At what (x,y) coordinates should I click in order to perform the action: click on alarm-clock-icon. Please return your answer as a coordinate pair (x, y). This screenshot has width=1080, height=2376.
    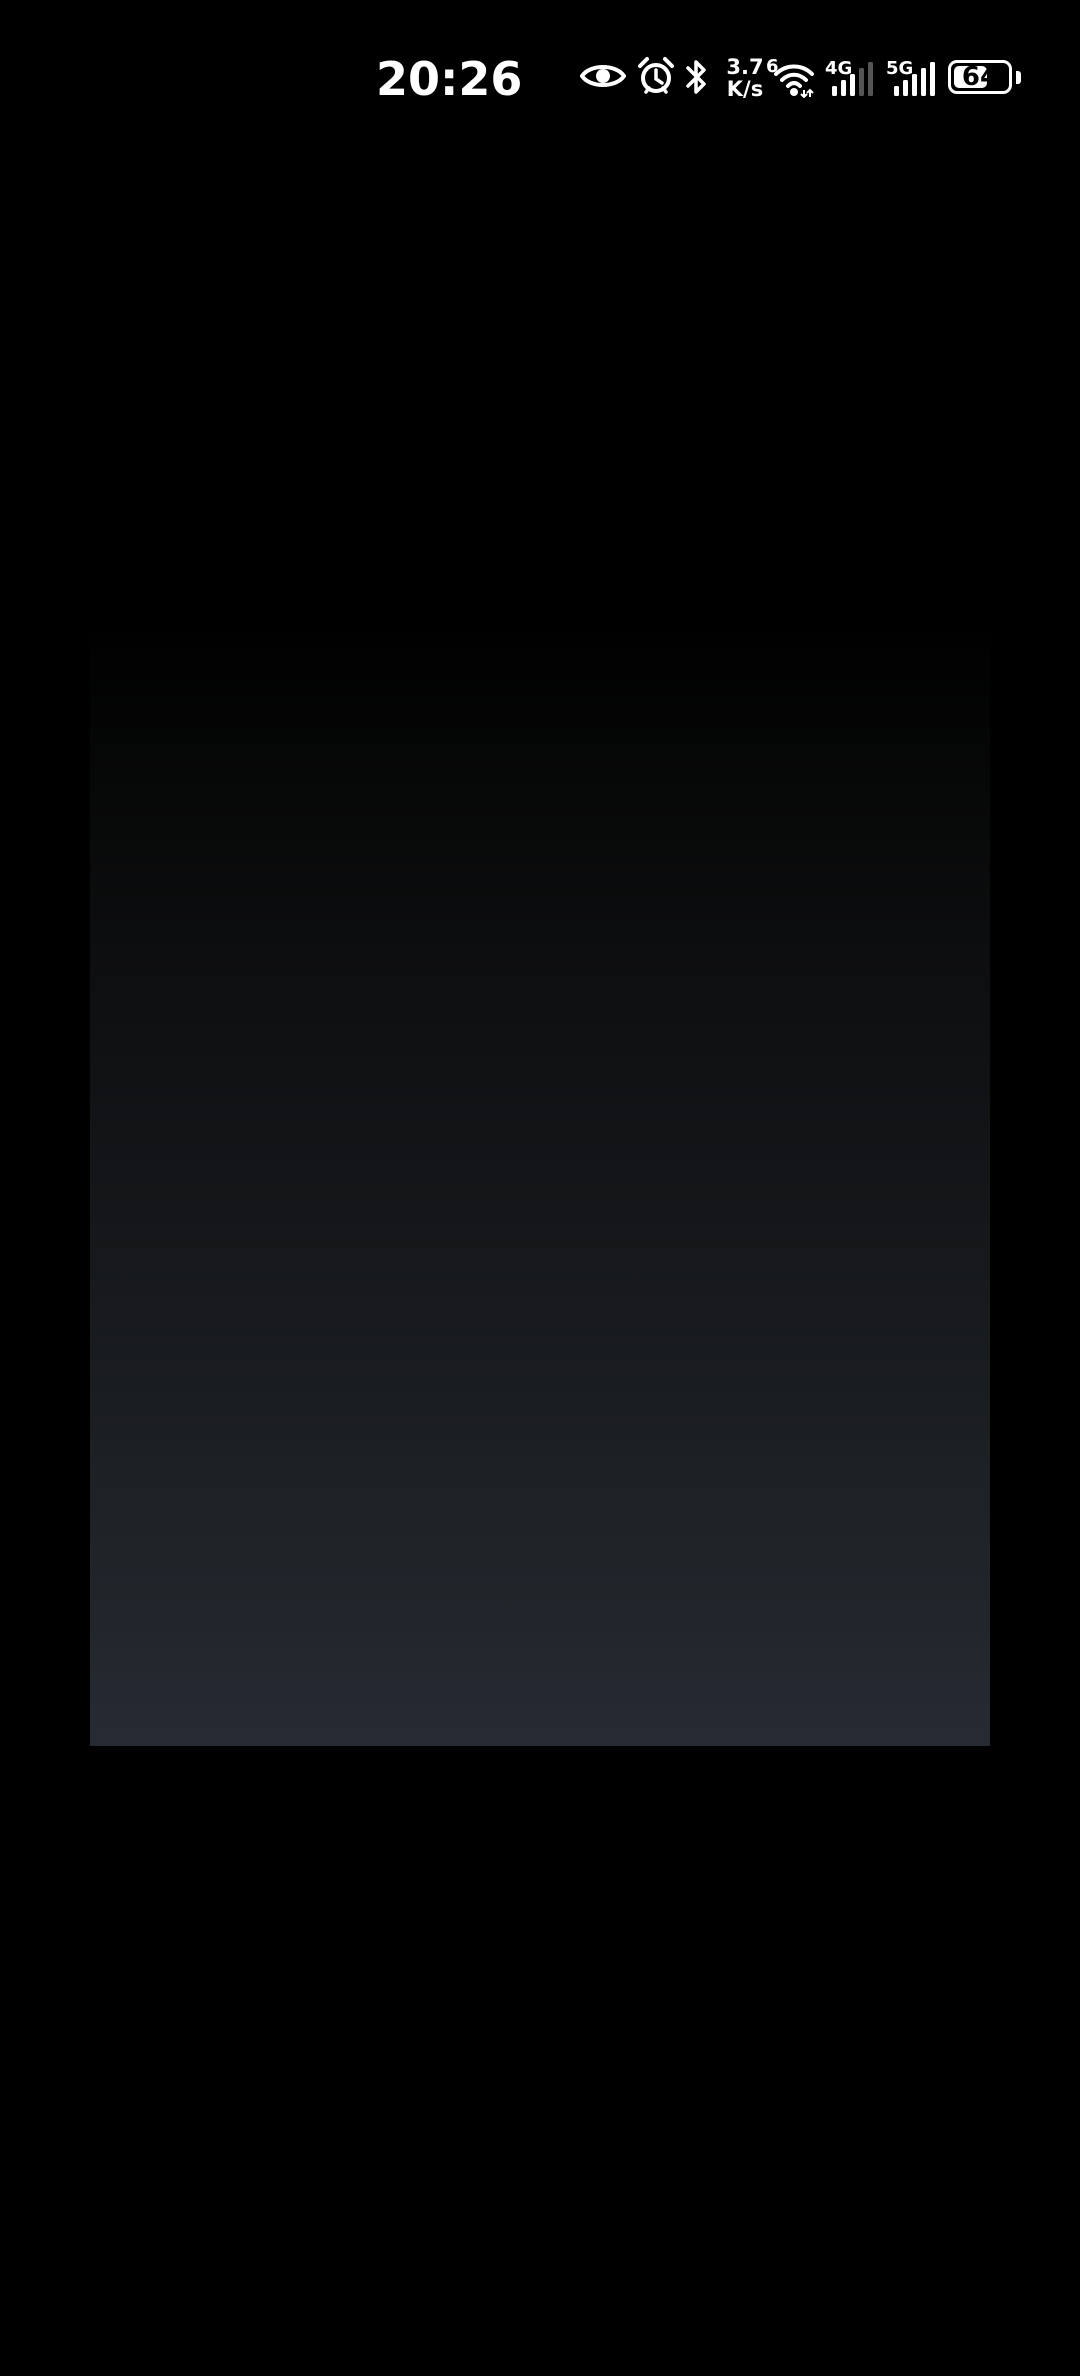
    Looking at the image, I should click on (656, 78).